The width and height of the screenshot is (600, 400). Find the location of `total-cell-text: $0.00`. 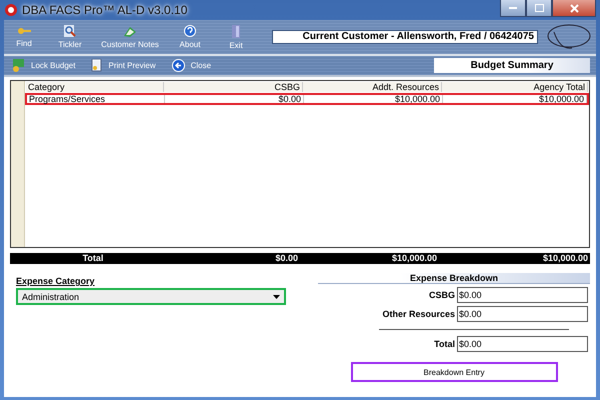

total-cell-text: $0.00 is located at coordinates (286, 258).